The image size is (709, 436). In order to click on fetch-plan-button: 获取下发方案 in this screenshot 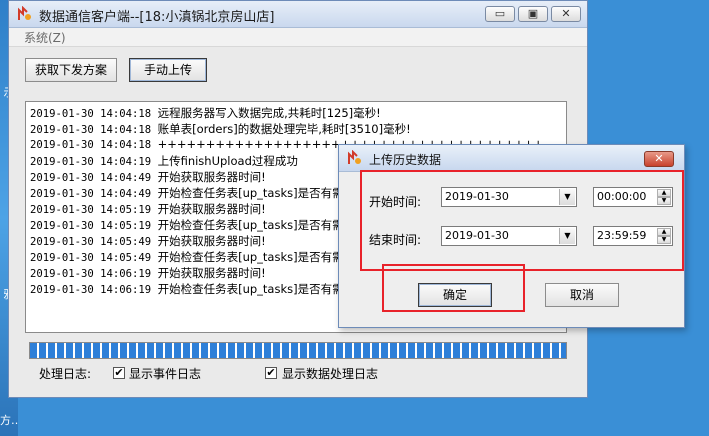, I will do `click(71, 70)`.